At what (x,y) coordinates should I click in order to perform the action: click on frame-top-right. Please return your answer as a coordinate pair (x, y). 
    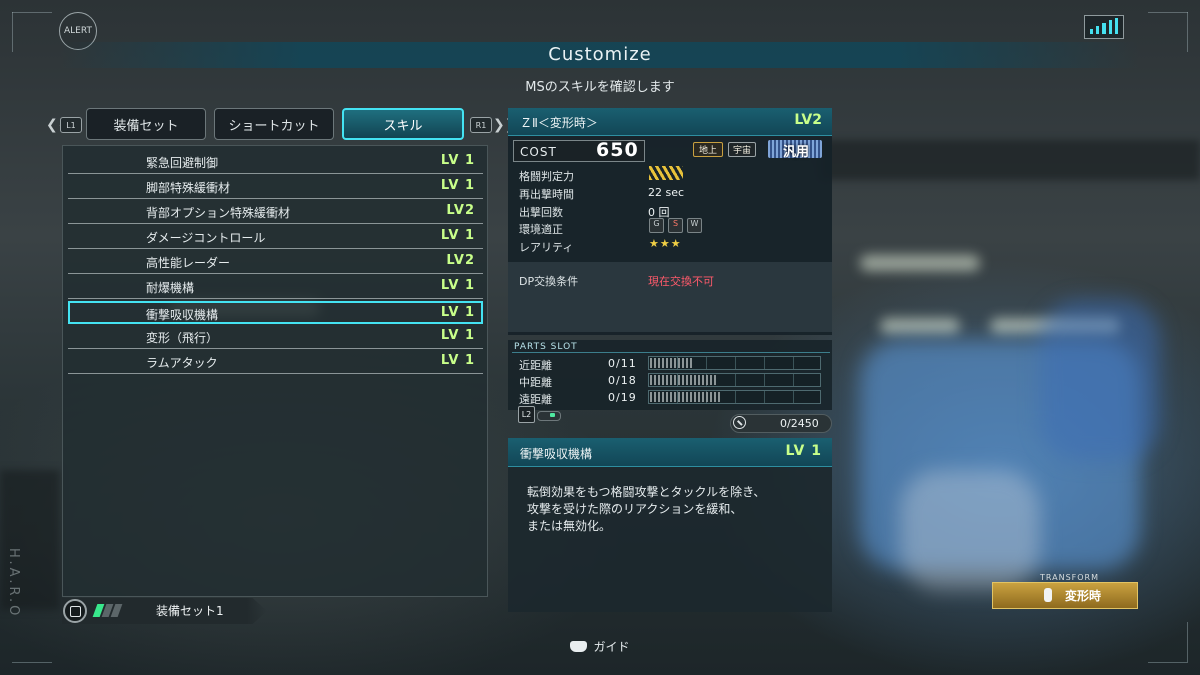
    Looking at the image, I should click on (1168, 12).